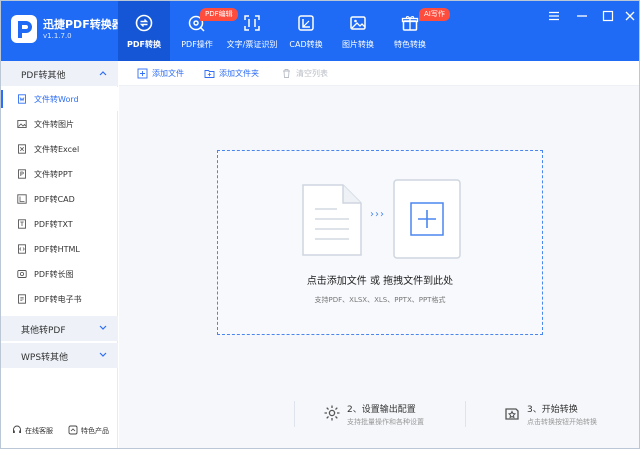  Describe the element at coordinates (2, 99) in the screenshot. I see `active-indicator` at that location.